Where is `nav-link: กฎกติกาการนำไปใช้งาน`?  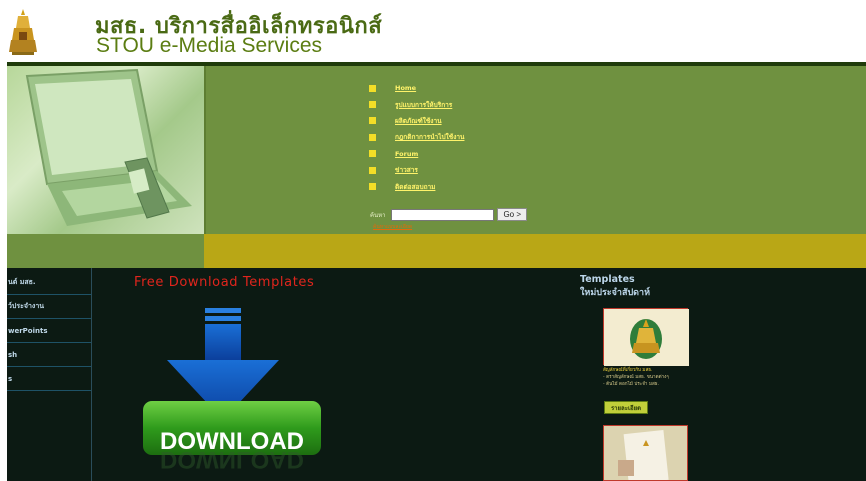 nav-link: กฎกติกาการนำไปใช้งาน is located at coordinates (429, 137).